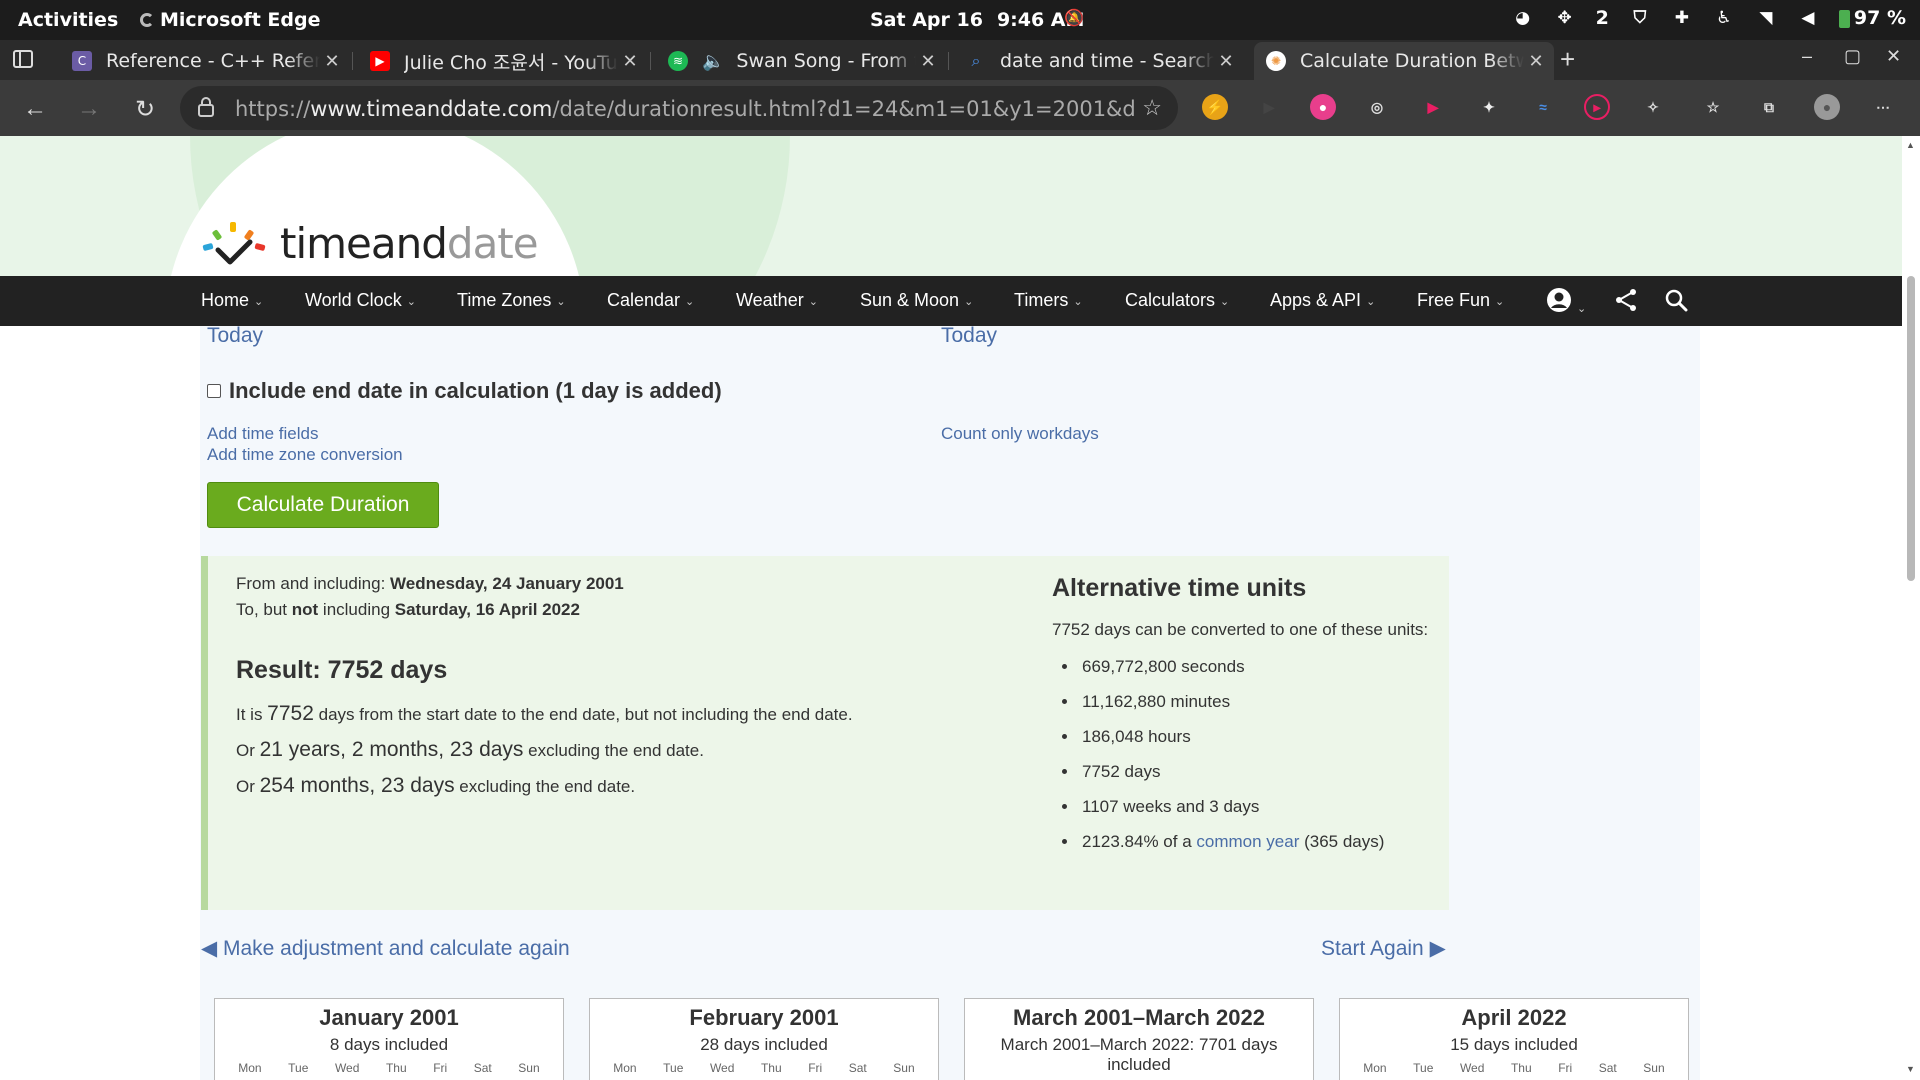 This screenshot has width=1920, height=1080. What do you see at coordinates (487, 609) in the screenshot?
I see `to-date: Saturday, 16 April 2022` at bounding box center [487, 609].